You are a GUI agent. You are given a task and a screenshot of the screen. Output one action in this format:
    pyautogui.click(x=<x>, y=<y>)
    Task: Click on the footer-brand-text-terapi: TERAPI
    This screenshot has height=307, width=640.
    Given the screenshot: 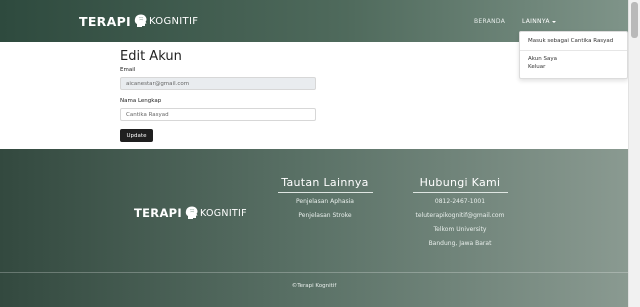 What is the action you would take?
    pyautogui.click(x=158, y=213)
    